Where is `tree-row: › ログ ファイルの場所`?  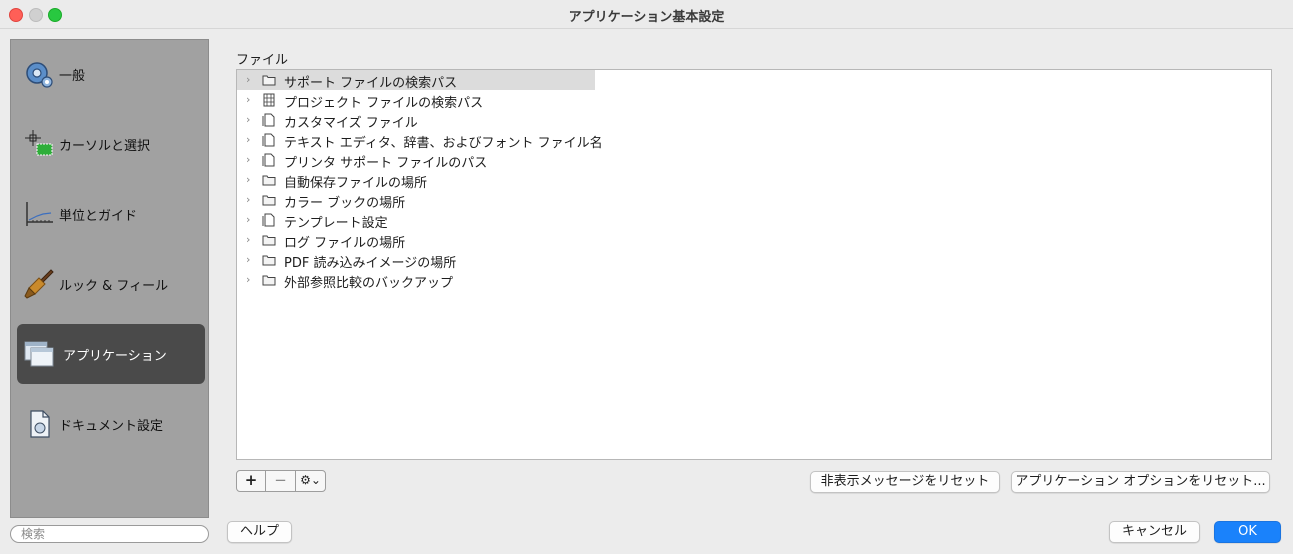
tree-row: › ログ ファイルの場所 is located at coordinates (416, 240).